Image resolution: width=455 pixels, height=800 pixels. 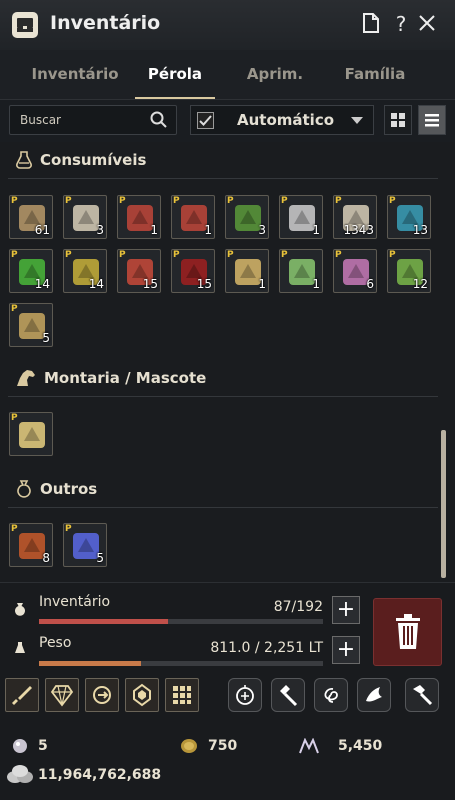 What do you see at coordinates (159, 122) in the screenshot?
I see `search-icon` at bounding box center [159, 122].